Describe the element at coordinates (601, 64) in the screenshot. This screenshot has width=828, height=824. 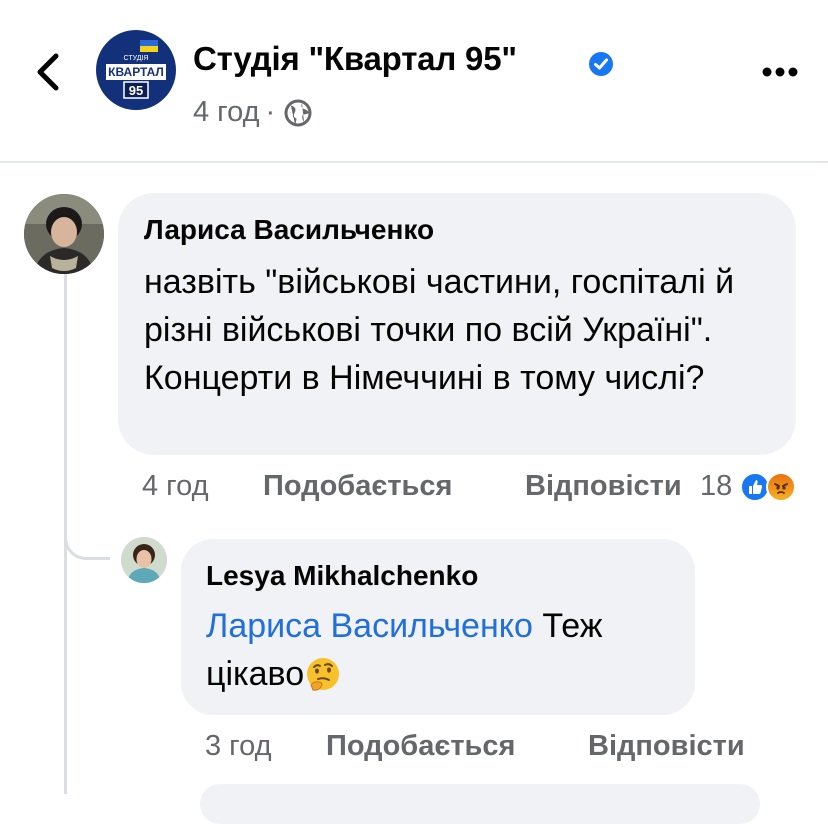
I see `verified-badge-icon` at that location.